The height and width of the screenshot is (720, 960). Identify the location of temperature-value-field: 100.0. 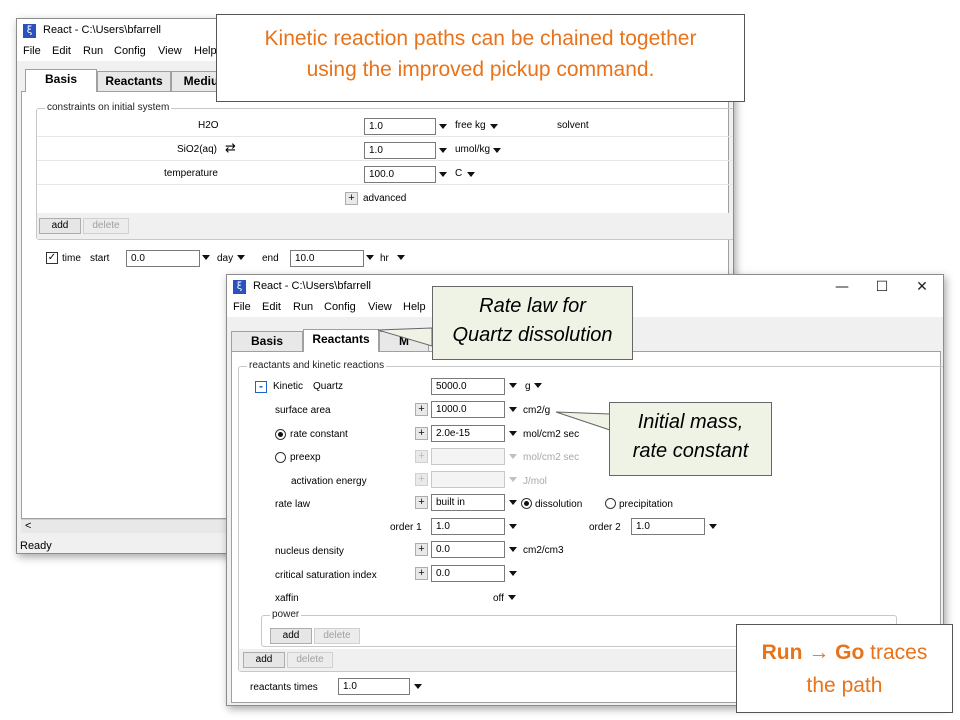
(400, 174).